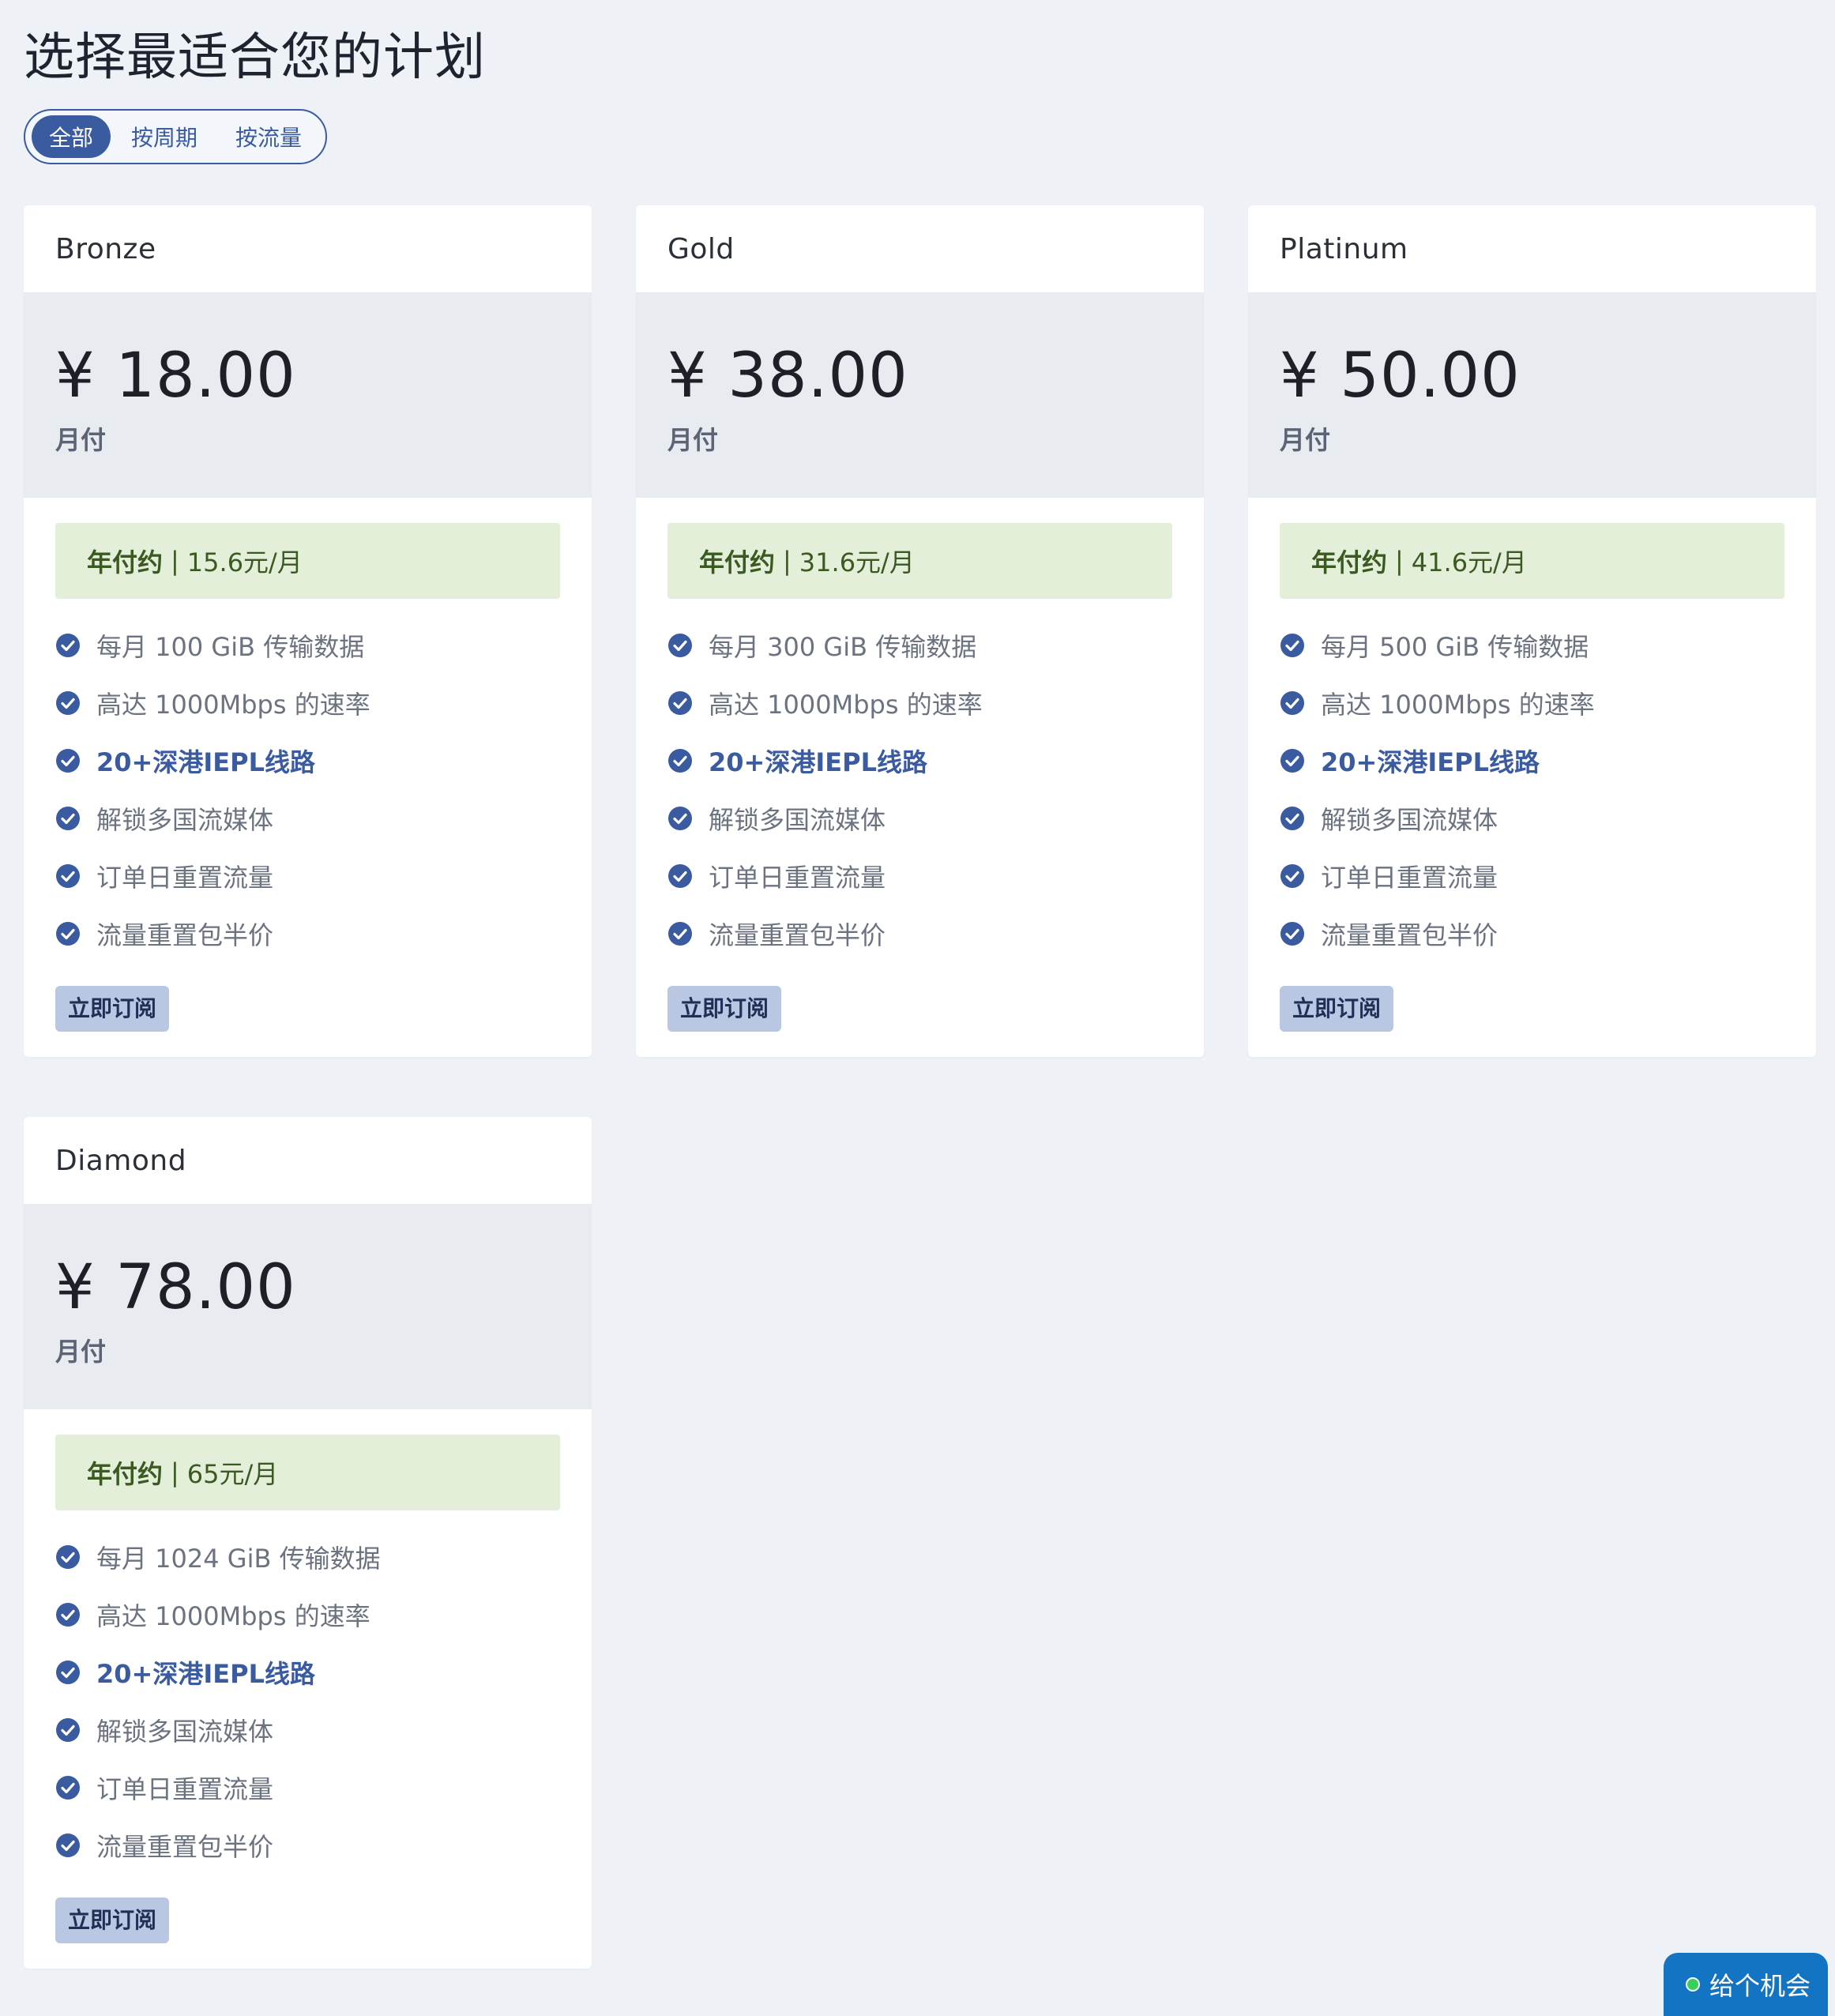 Image resolution: width=1835 pixels, height=2016 pixels. I want to click on page-title: 选择最适合您的计划, so click(255, 57).